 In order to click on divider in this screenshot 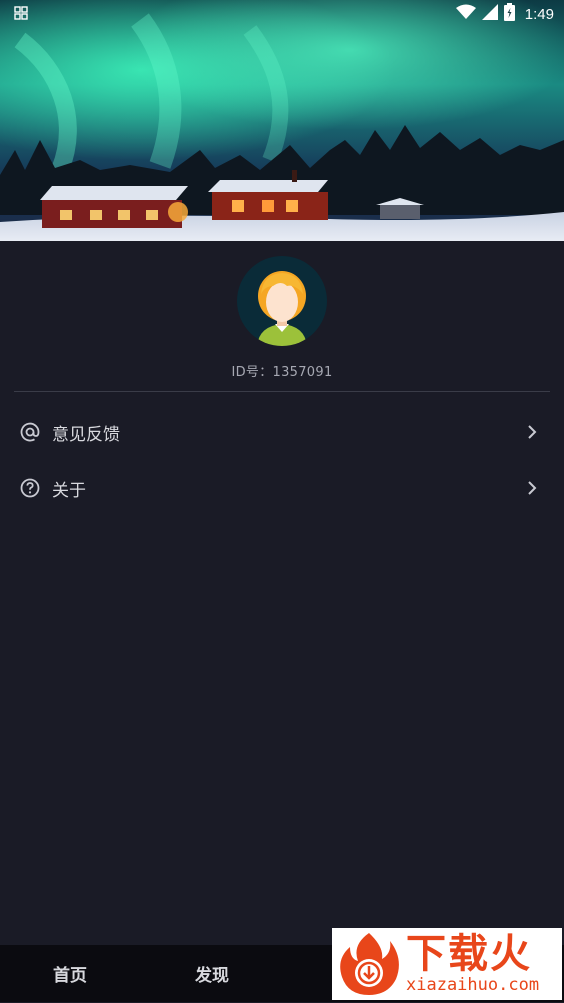, I will do `click(282, 391)`.